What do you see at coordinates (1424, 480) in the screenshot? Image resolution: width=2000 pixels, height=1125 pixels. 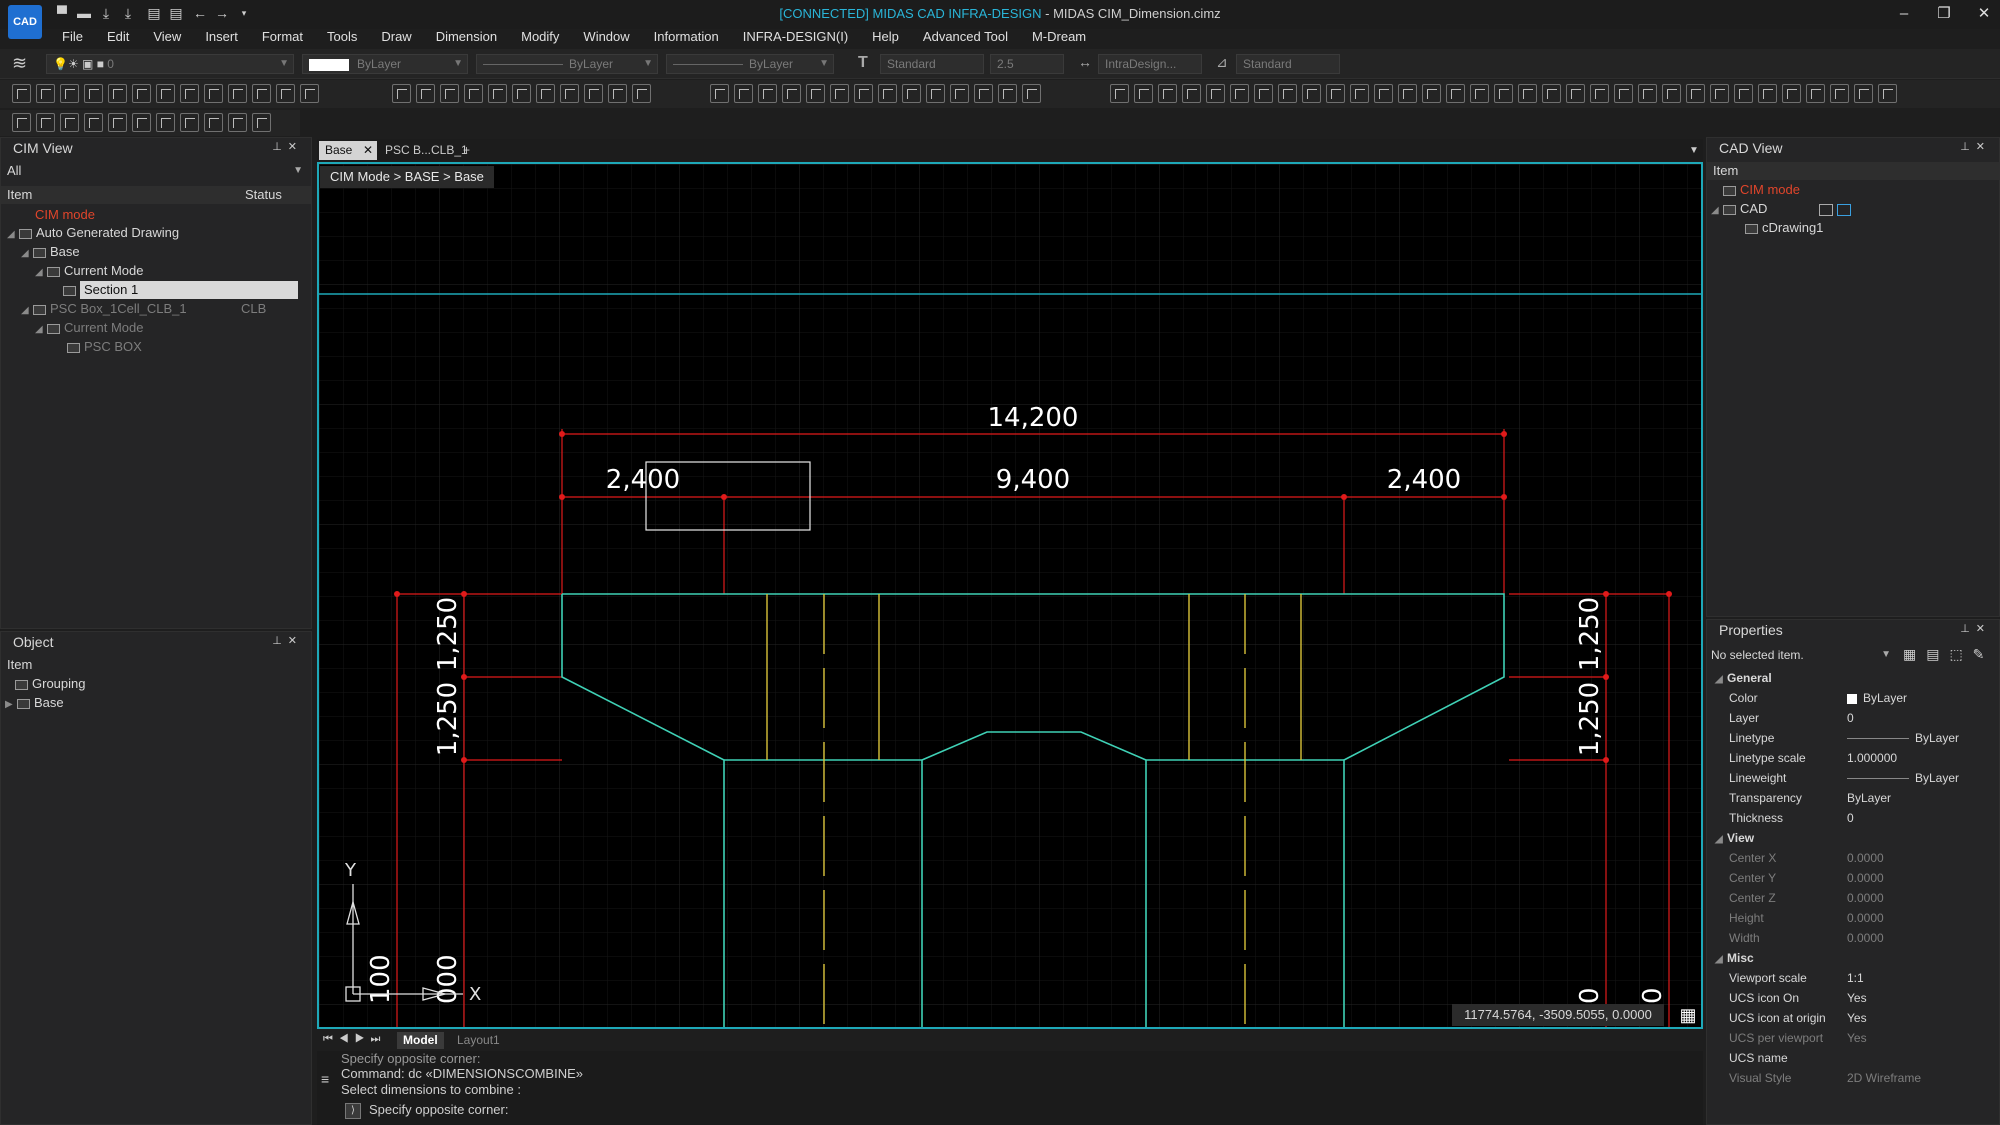 I see `dim-right-text: 2,400` at bounding box center [1424, 480].